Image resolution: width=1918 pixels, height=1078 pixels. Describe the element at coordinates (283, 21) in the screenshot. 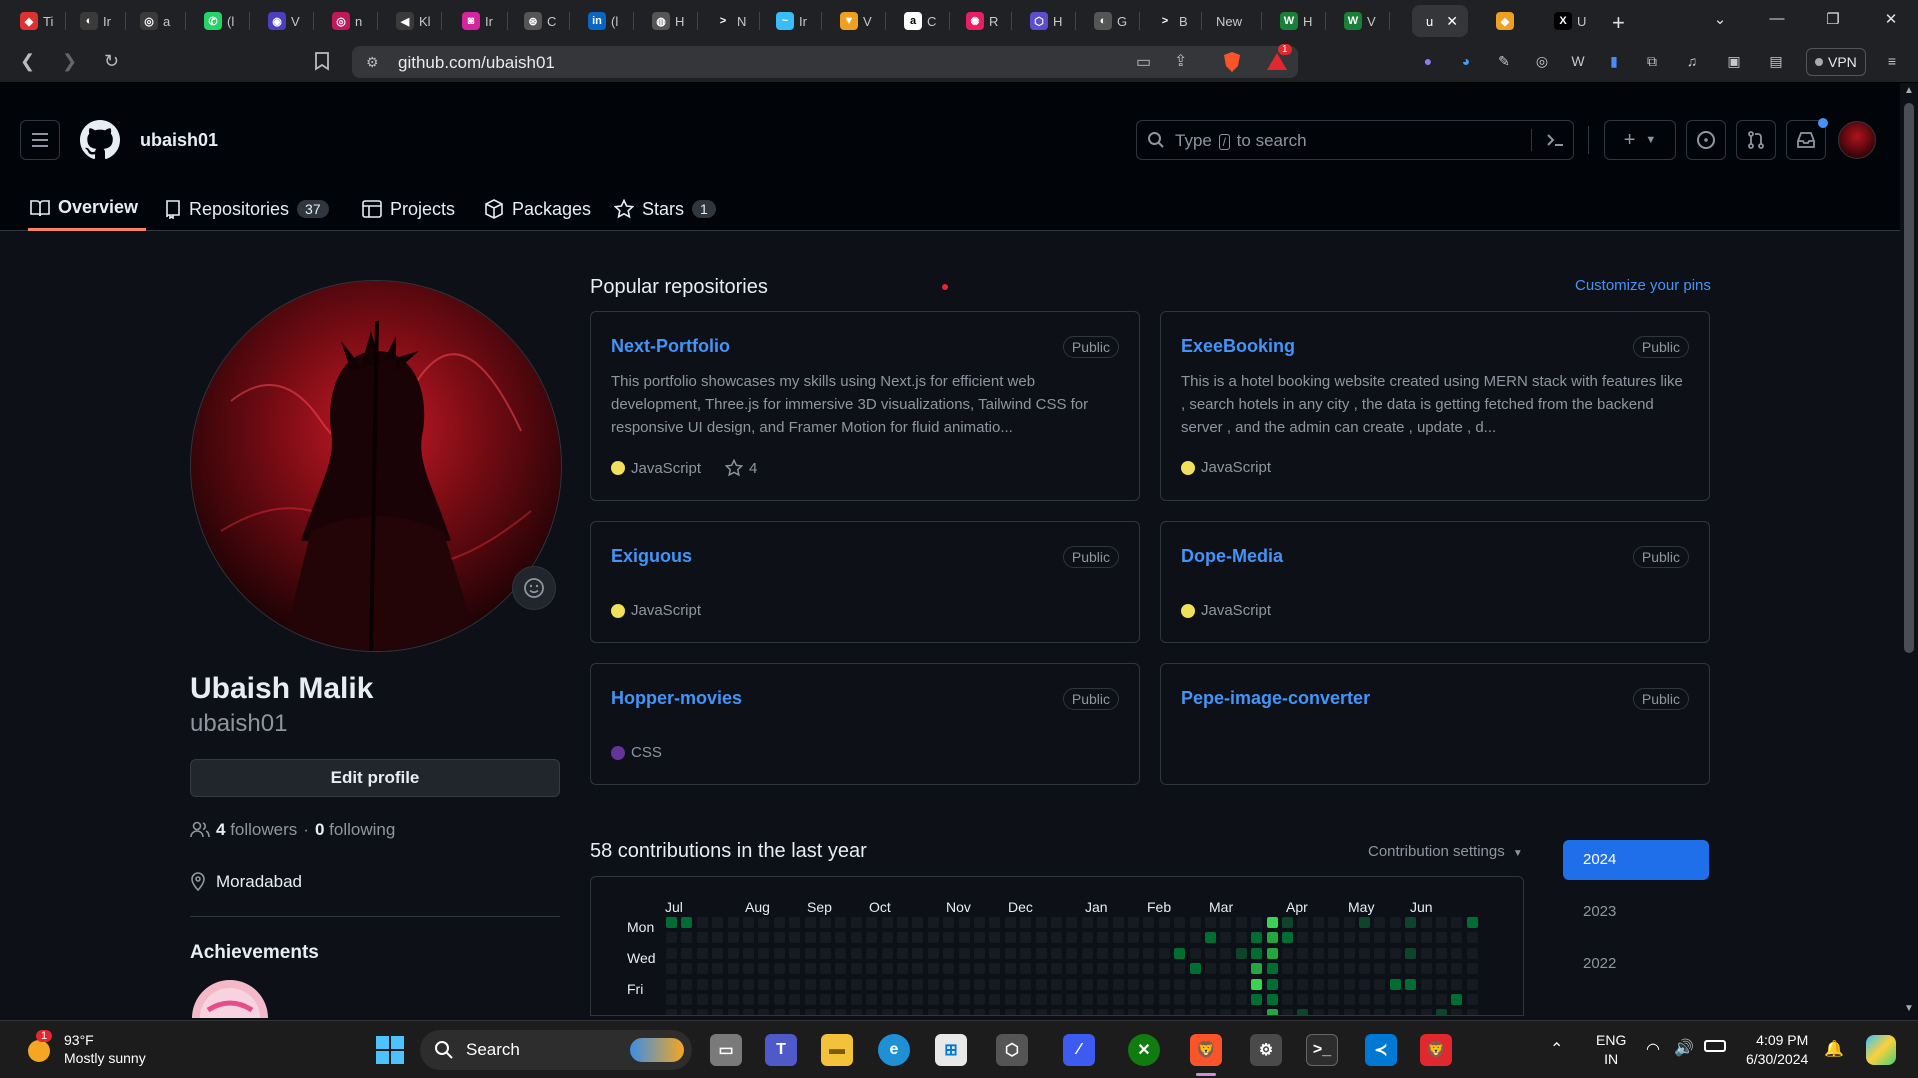

I see `browser-tab: ◉ V` at that location.